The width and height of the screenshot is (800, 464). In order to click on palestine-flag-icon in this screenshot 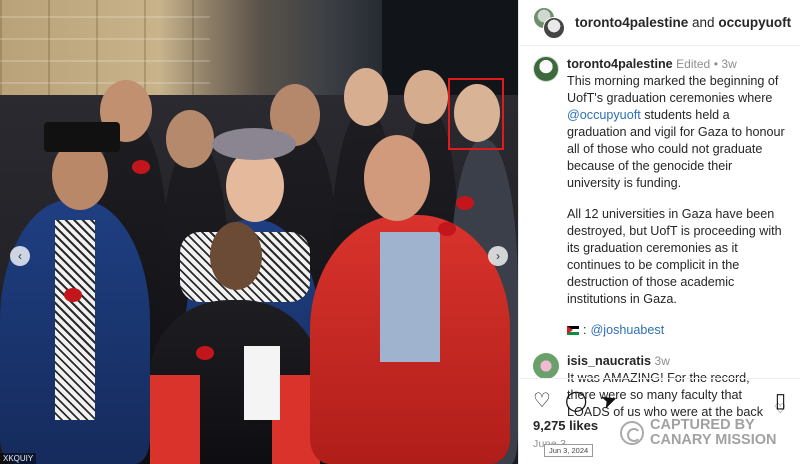, I will do `click(573, 330)`.